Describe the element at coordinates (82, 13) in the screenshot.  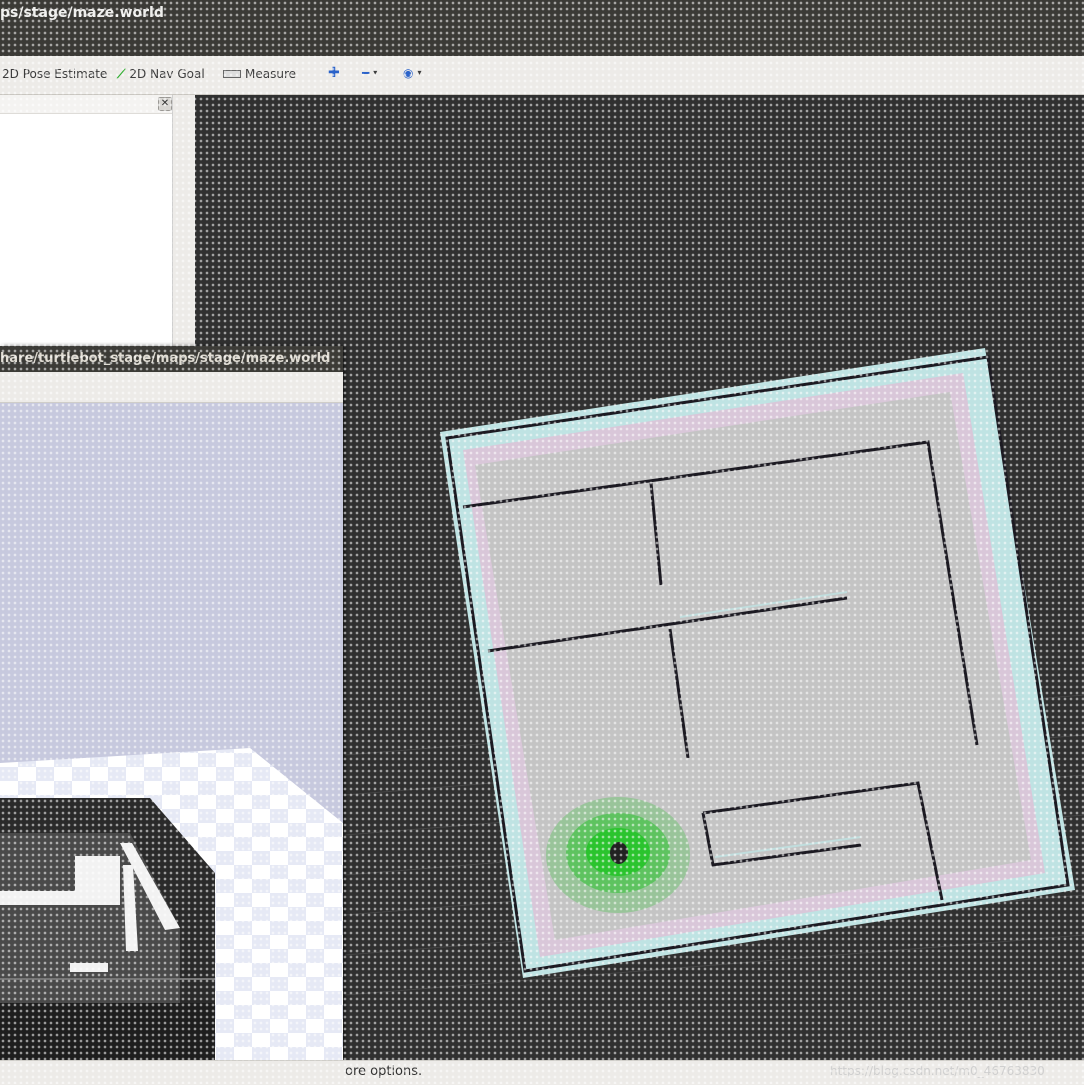
I see `window-title: ps/stage/maze.world` at that location.